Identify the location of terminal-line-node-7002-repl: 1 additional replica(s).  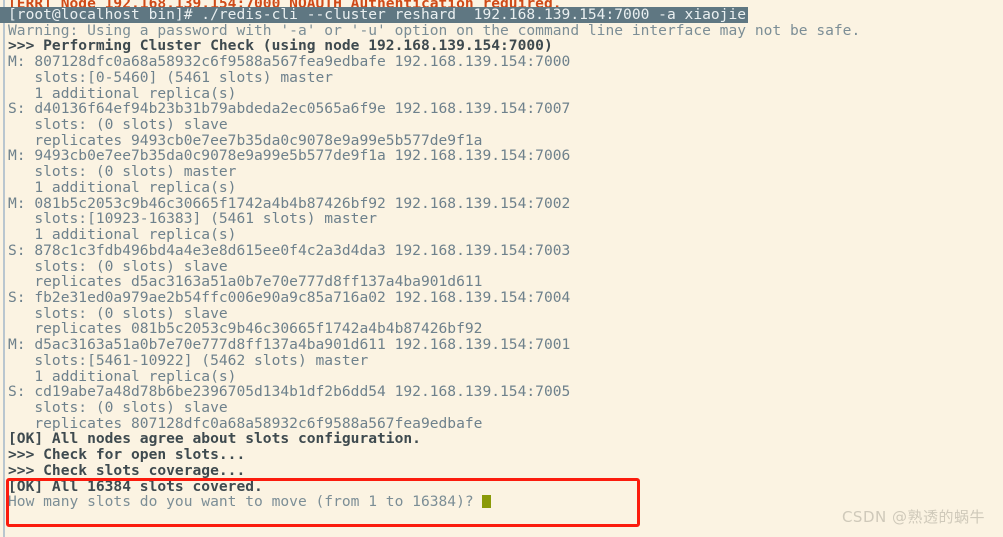
(122, 235).